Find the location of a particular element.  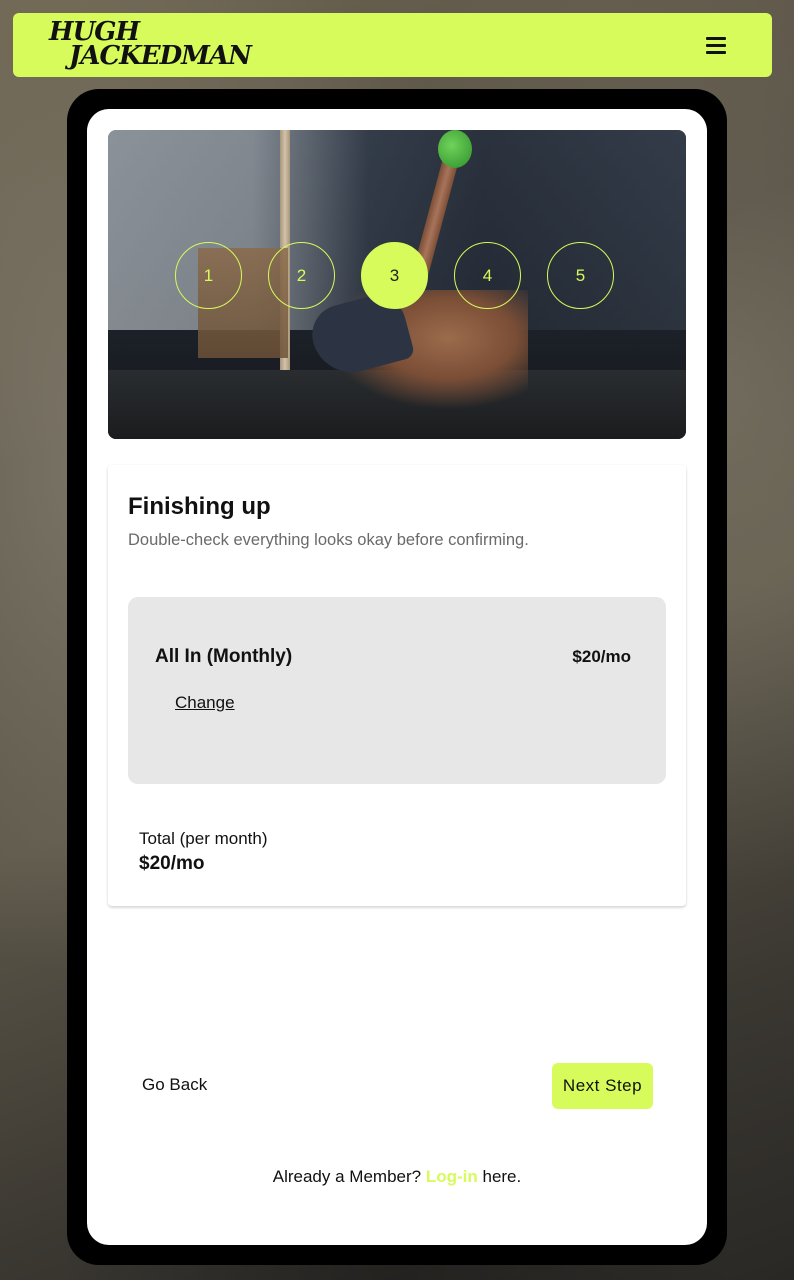

kettlebell-image is located at coordinates (455, 149).